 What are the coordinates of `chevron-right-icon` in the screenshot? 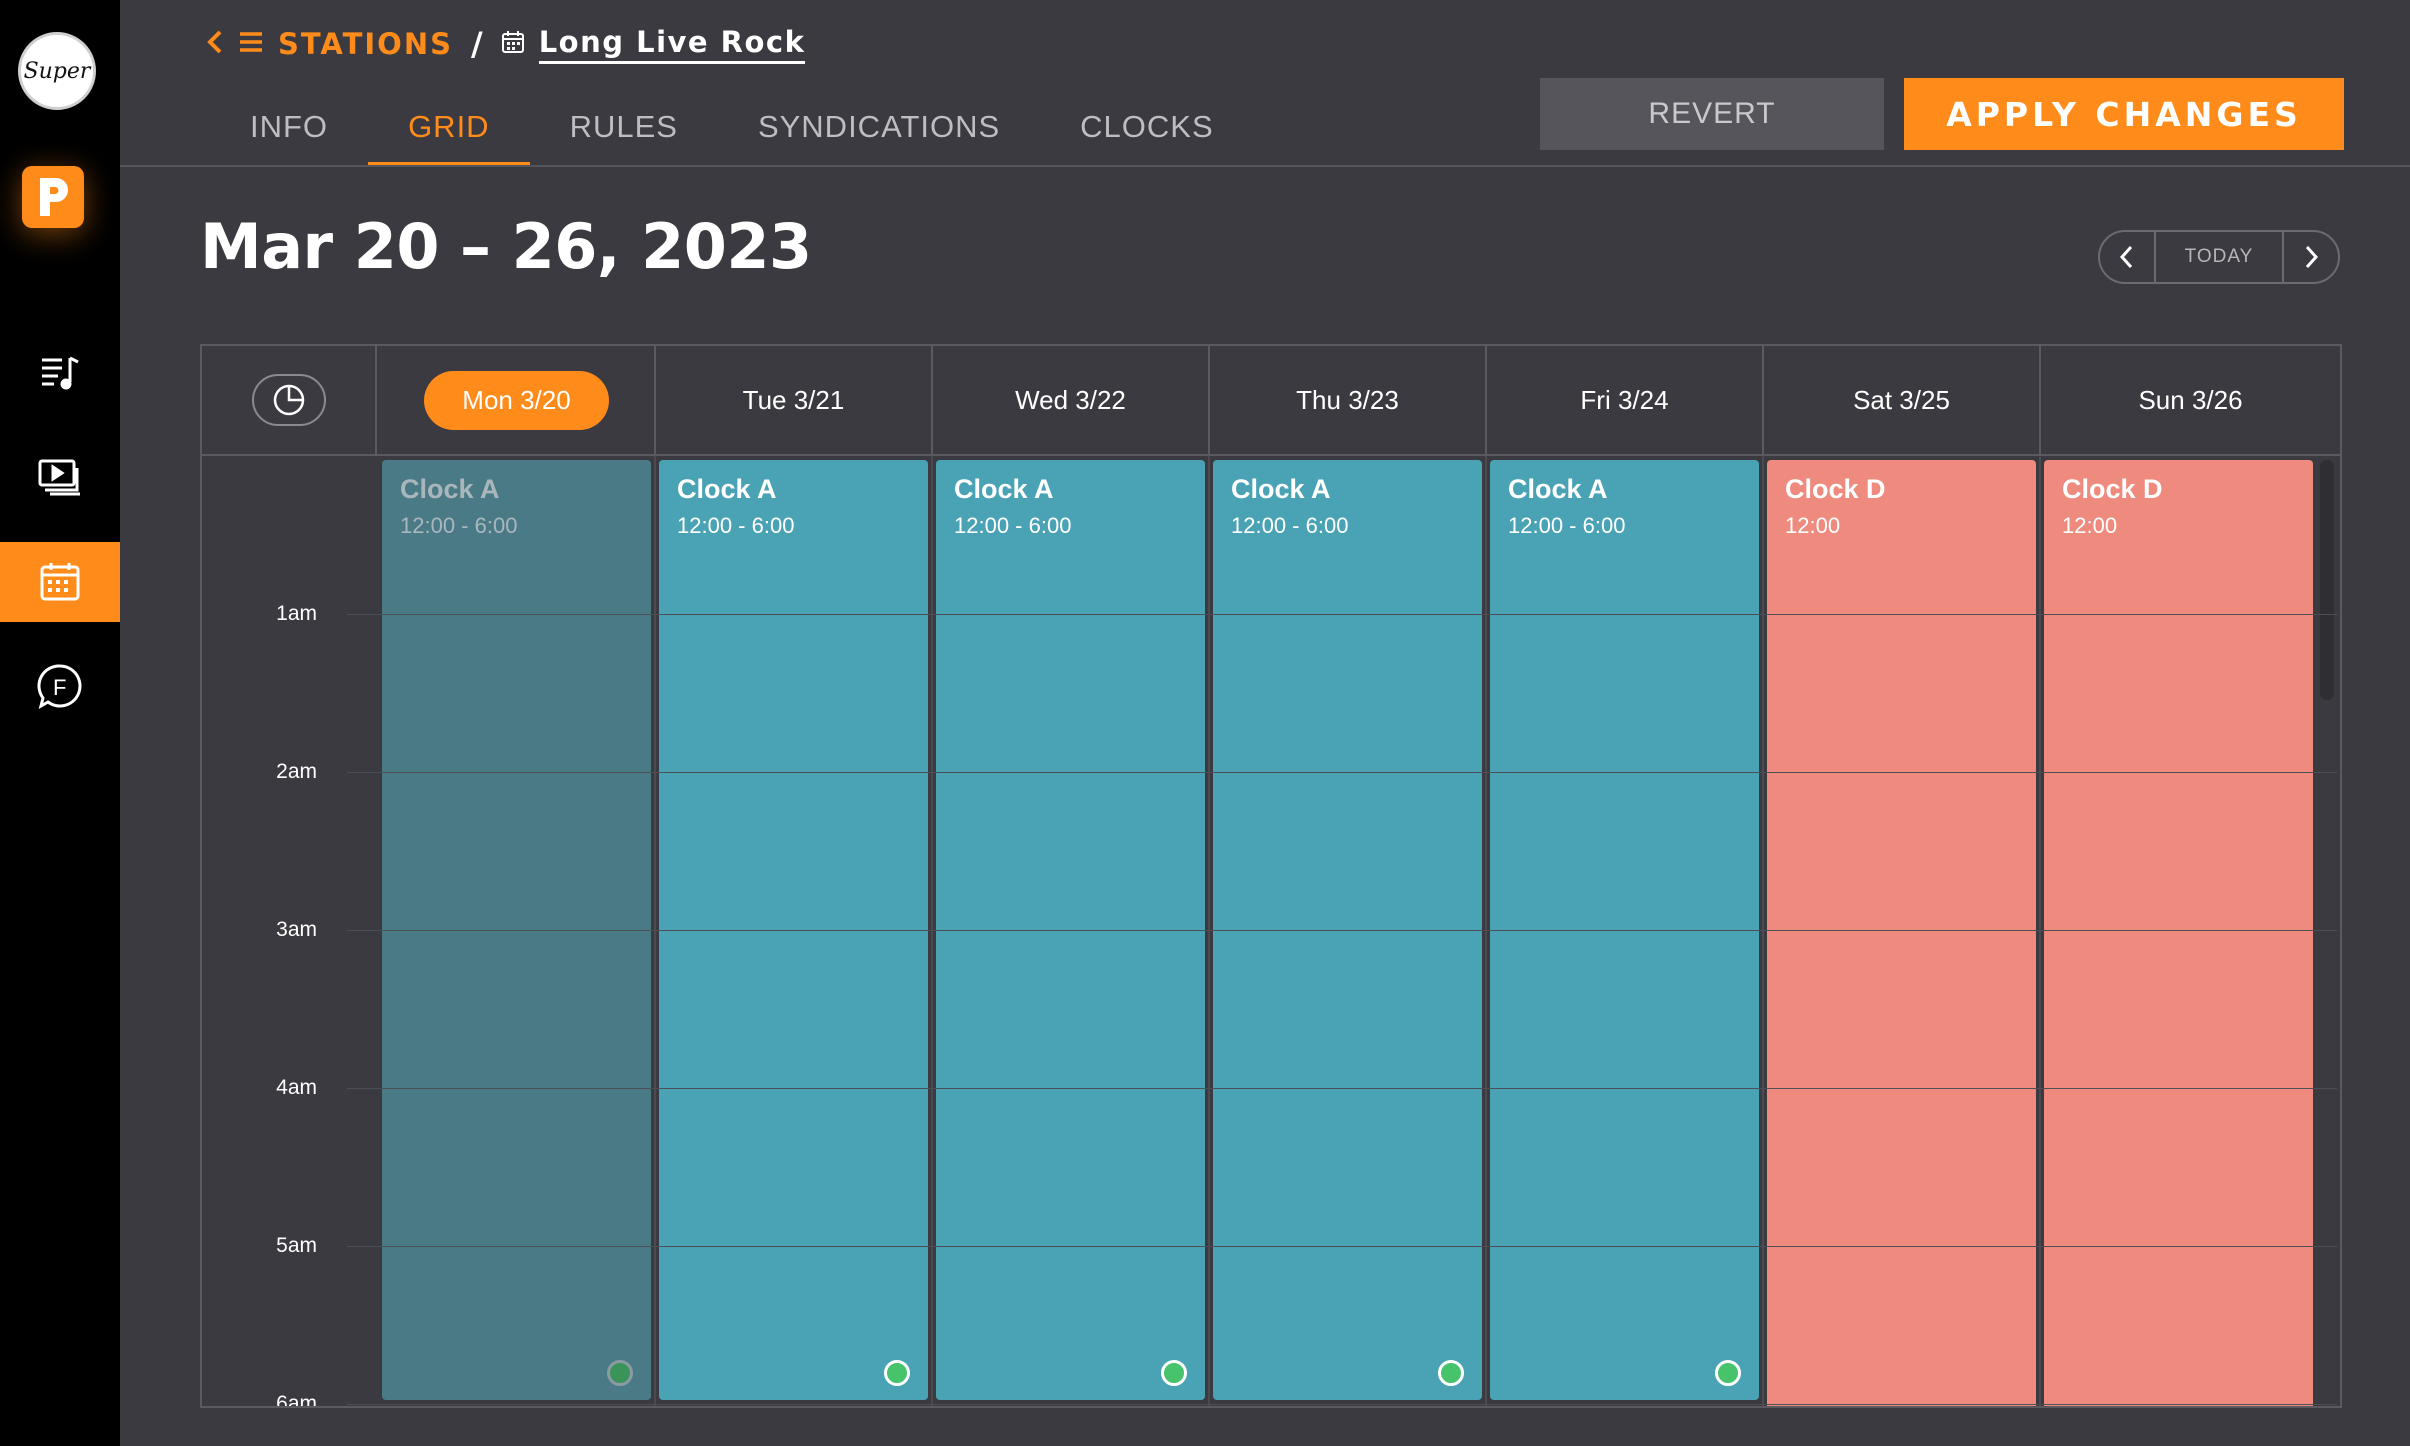 It's located at (2312, 257).